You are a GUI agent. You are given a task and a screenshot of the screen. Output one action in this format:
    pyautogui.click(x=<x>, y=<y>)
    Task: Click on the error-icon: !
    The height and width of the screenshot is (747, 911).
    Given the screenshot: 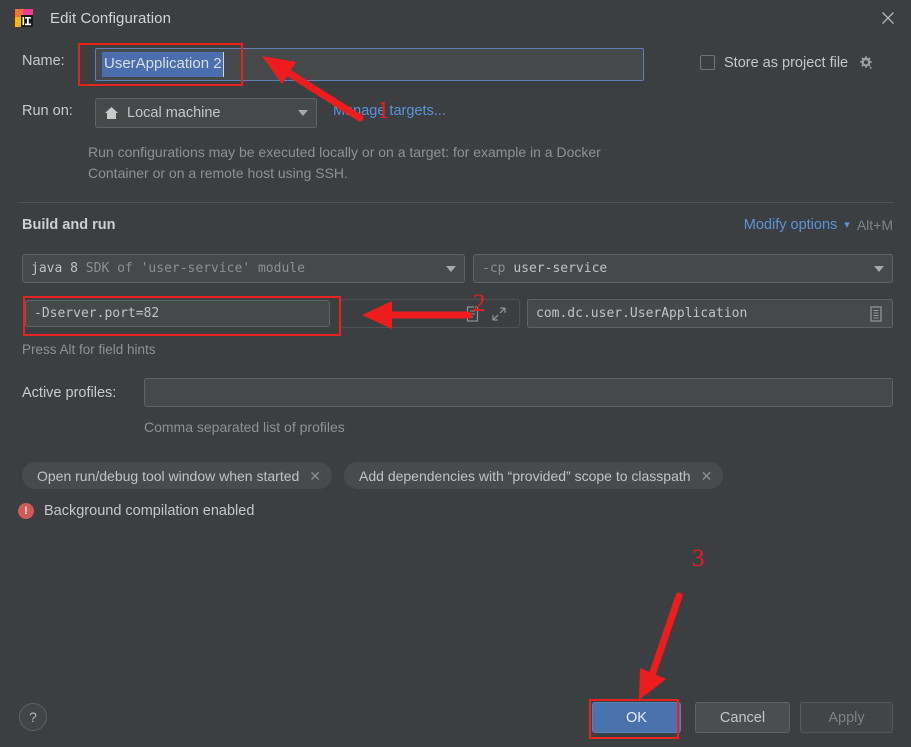 What is the action you would take?
    pyautogui.click(x=26, y=511)
    